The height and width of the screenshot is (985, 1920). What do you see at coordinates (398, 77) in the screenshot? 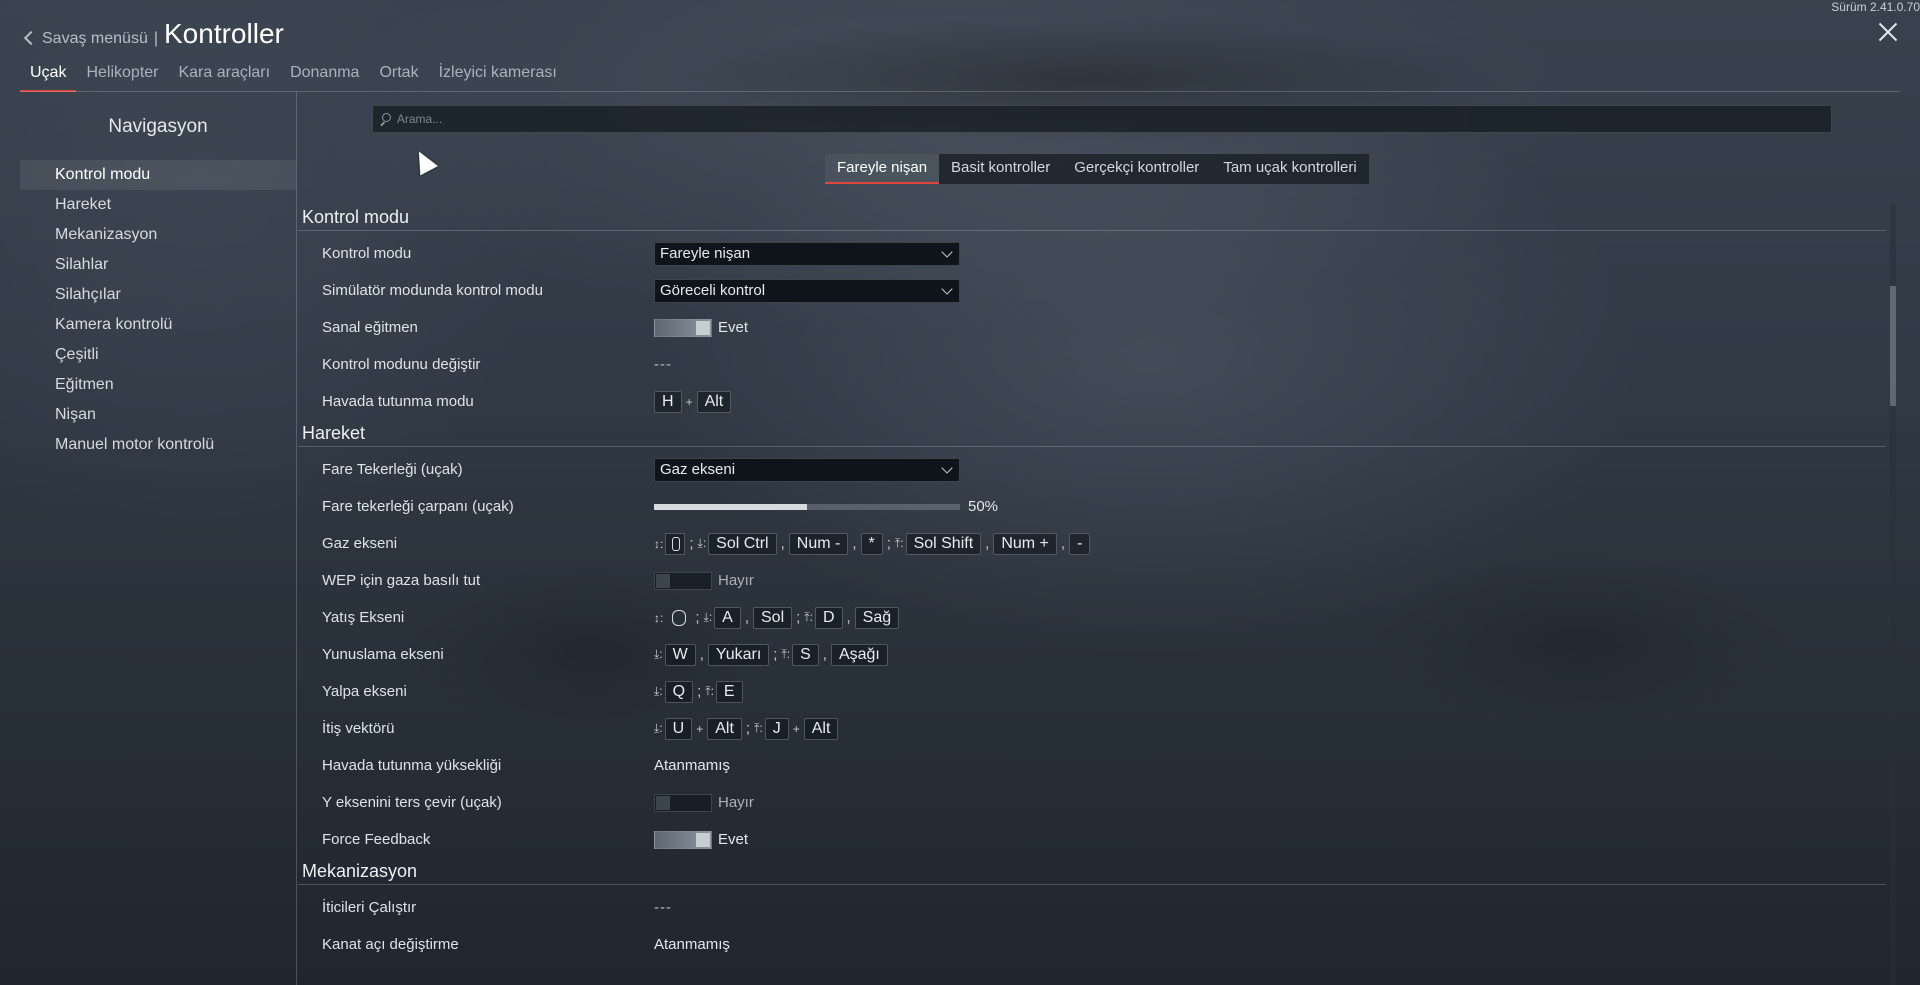
I see `tab-ortak: Ortak` at bounding box center [398, 77].